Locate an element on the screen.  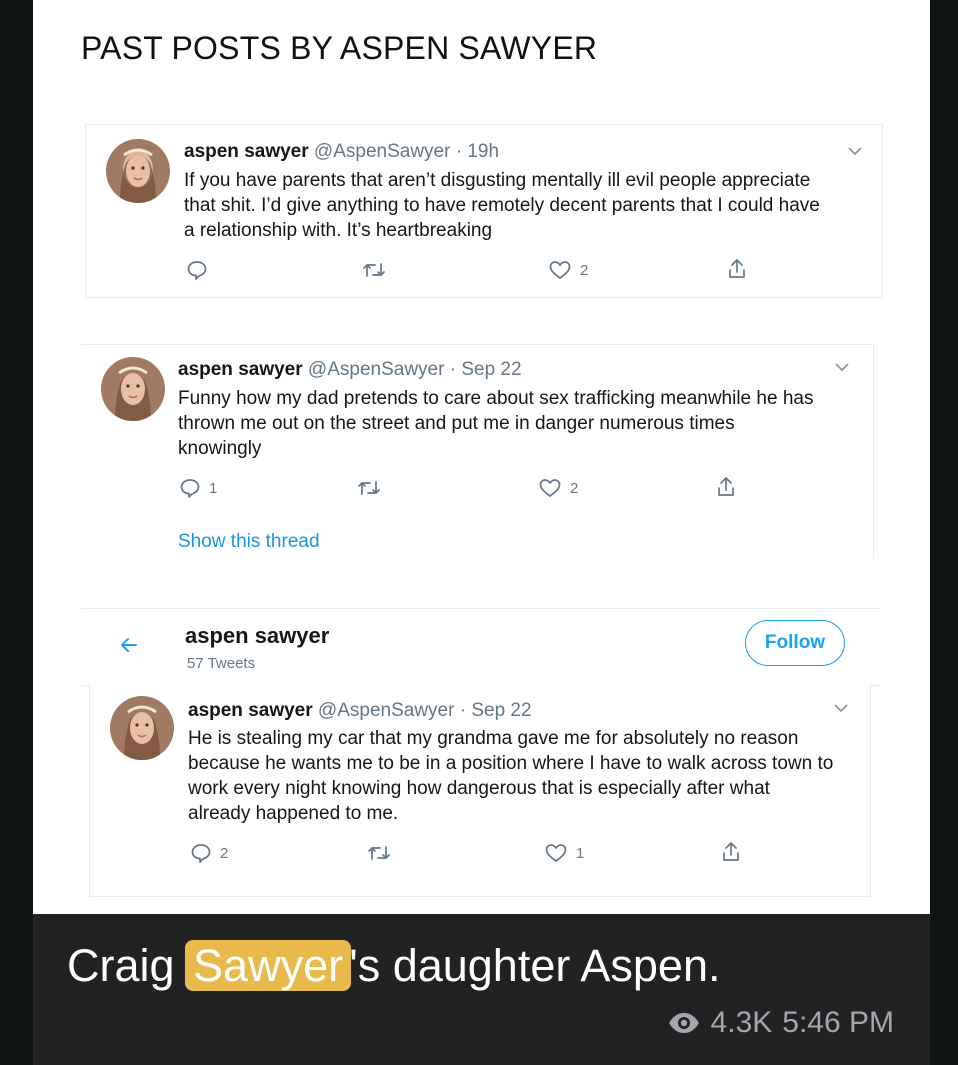
tweet-header: aspen sawyer @AspenSawyer · 19h is located at coordinates (341, 152).